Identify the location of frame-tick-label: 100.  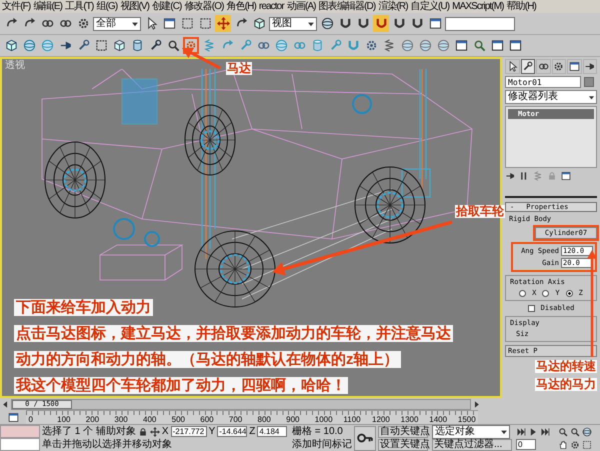
(63, 419).